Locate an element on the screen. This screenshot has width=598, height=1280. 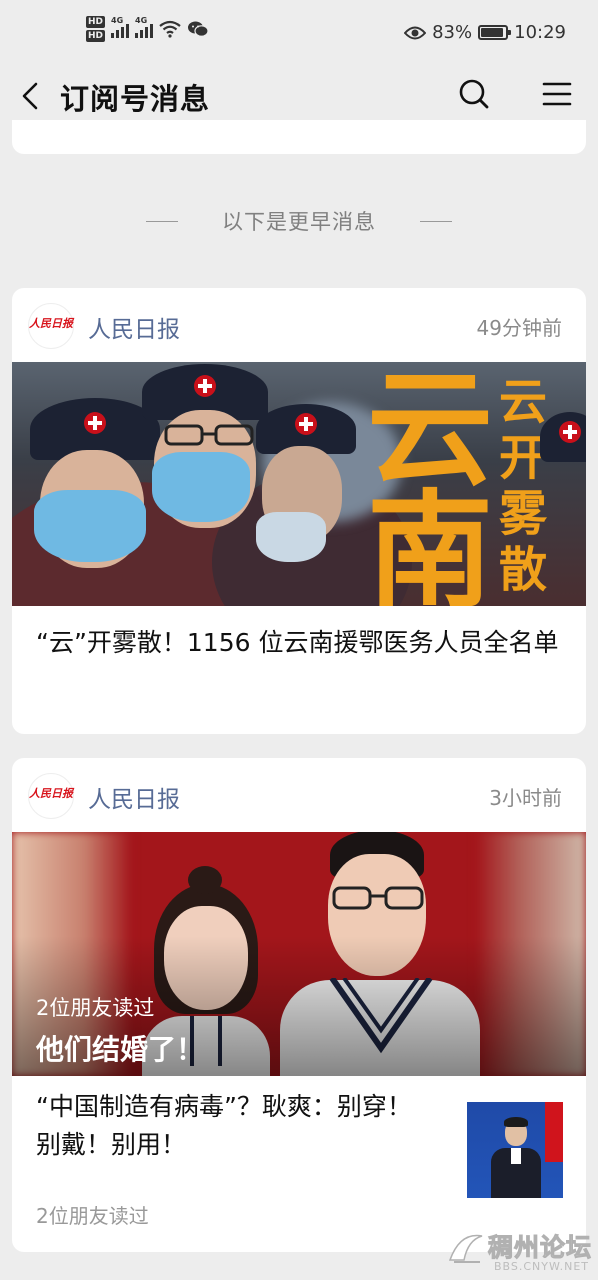
eye-icon is located at coordinates (415, 32).